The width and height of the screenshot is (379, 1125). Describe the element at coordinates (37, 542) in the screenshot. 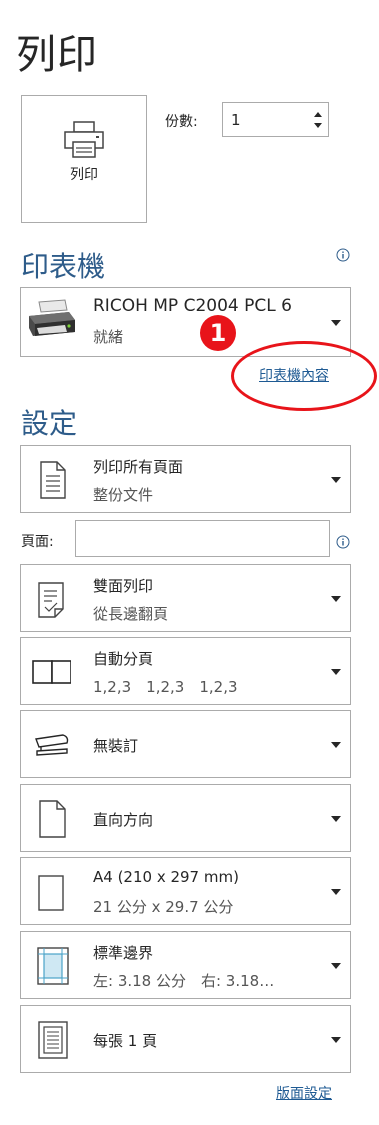

I see `pages-label: 頁面:` at that location.